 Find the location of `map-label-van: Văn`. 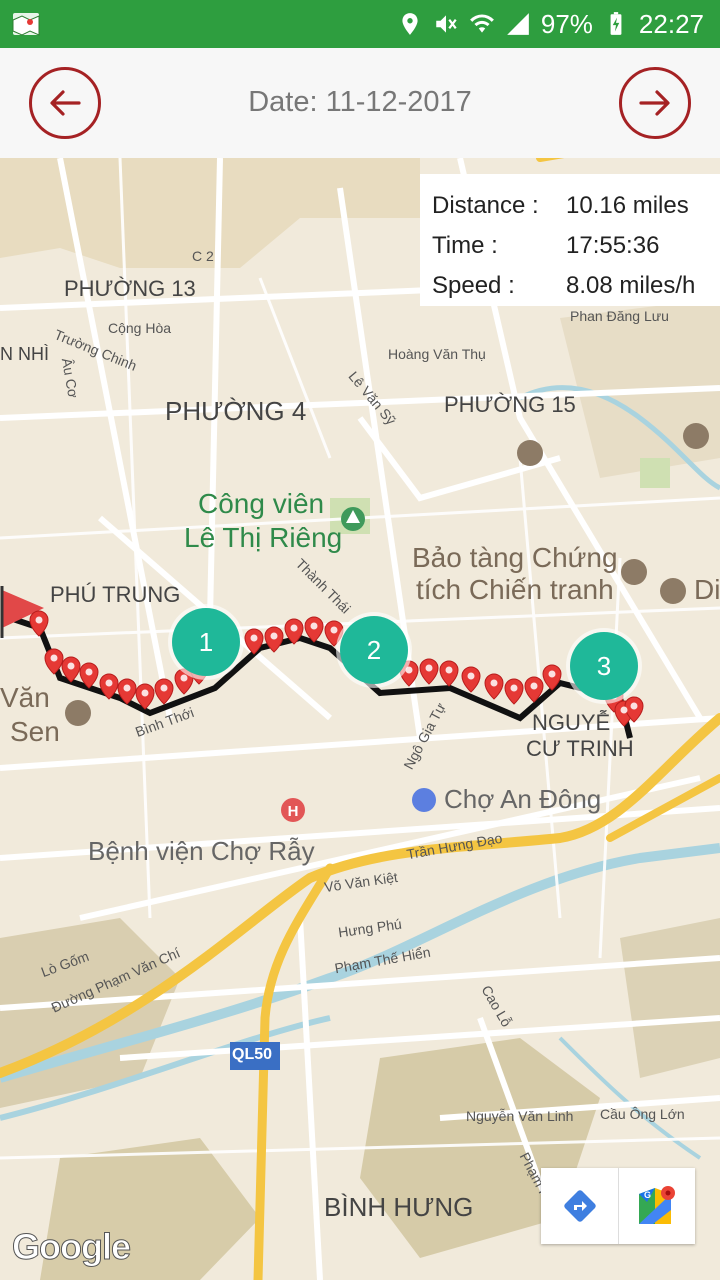

map-label-van: Văn is located at coordinates (25, 697).